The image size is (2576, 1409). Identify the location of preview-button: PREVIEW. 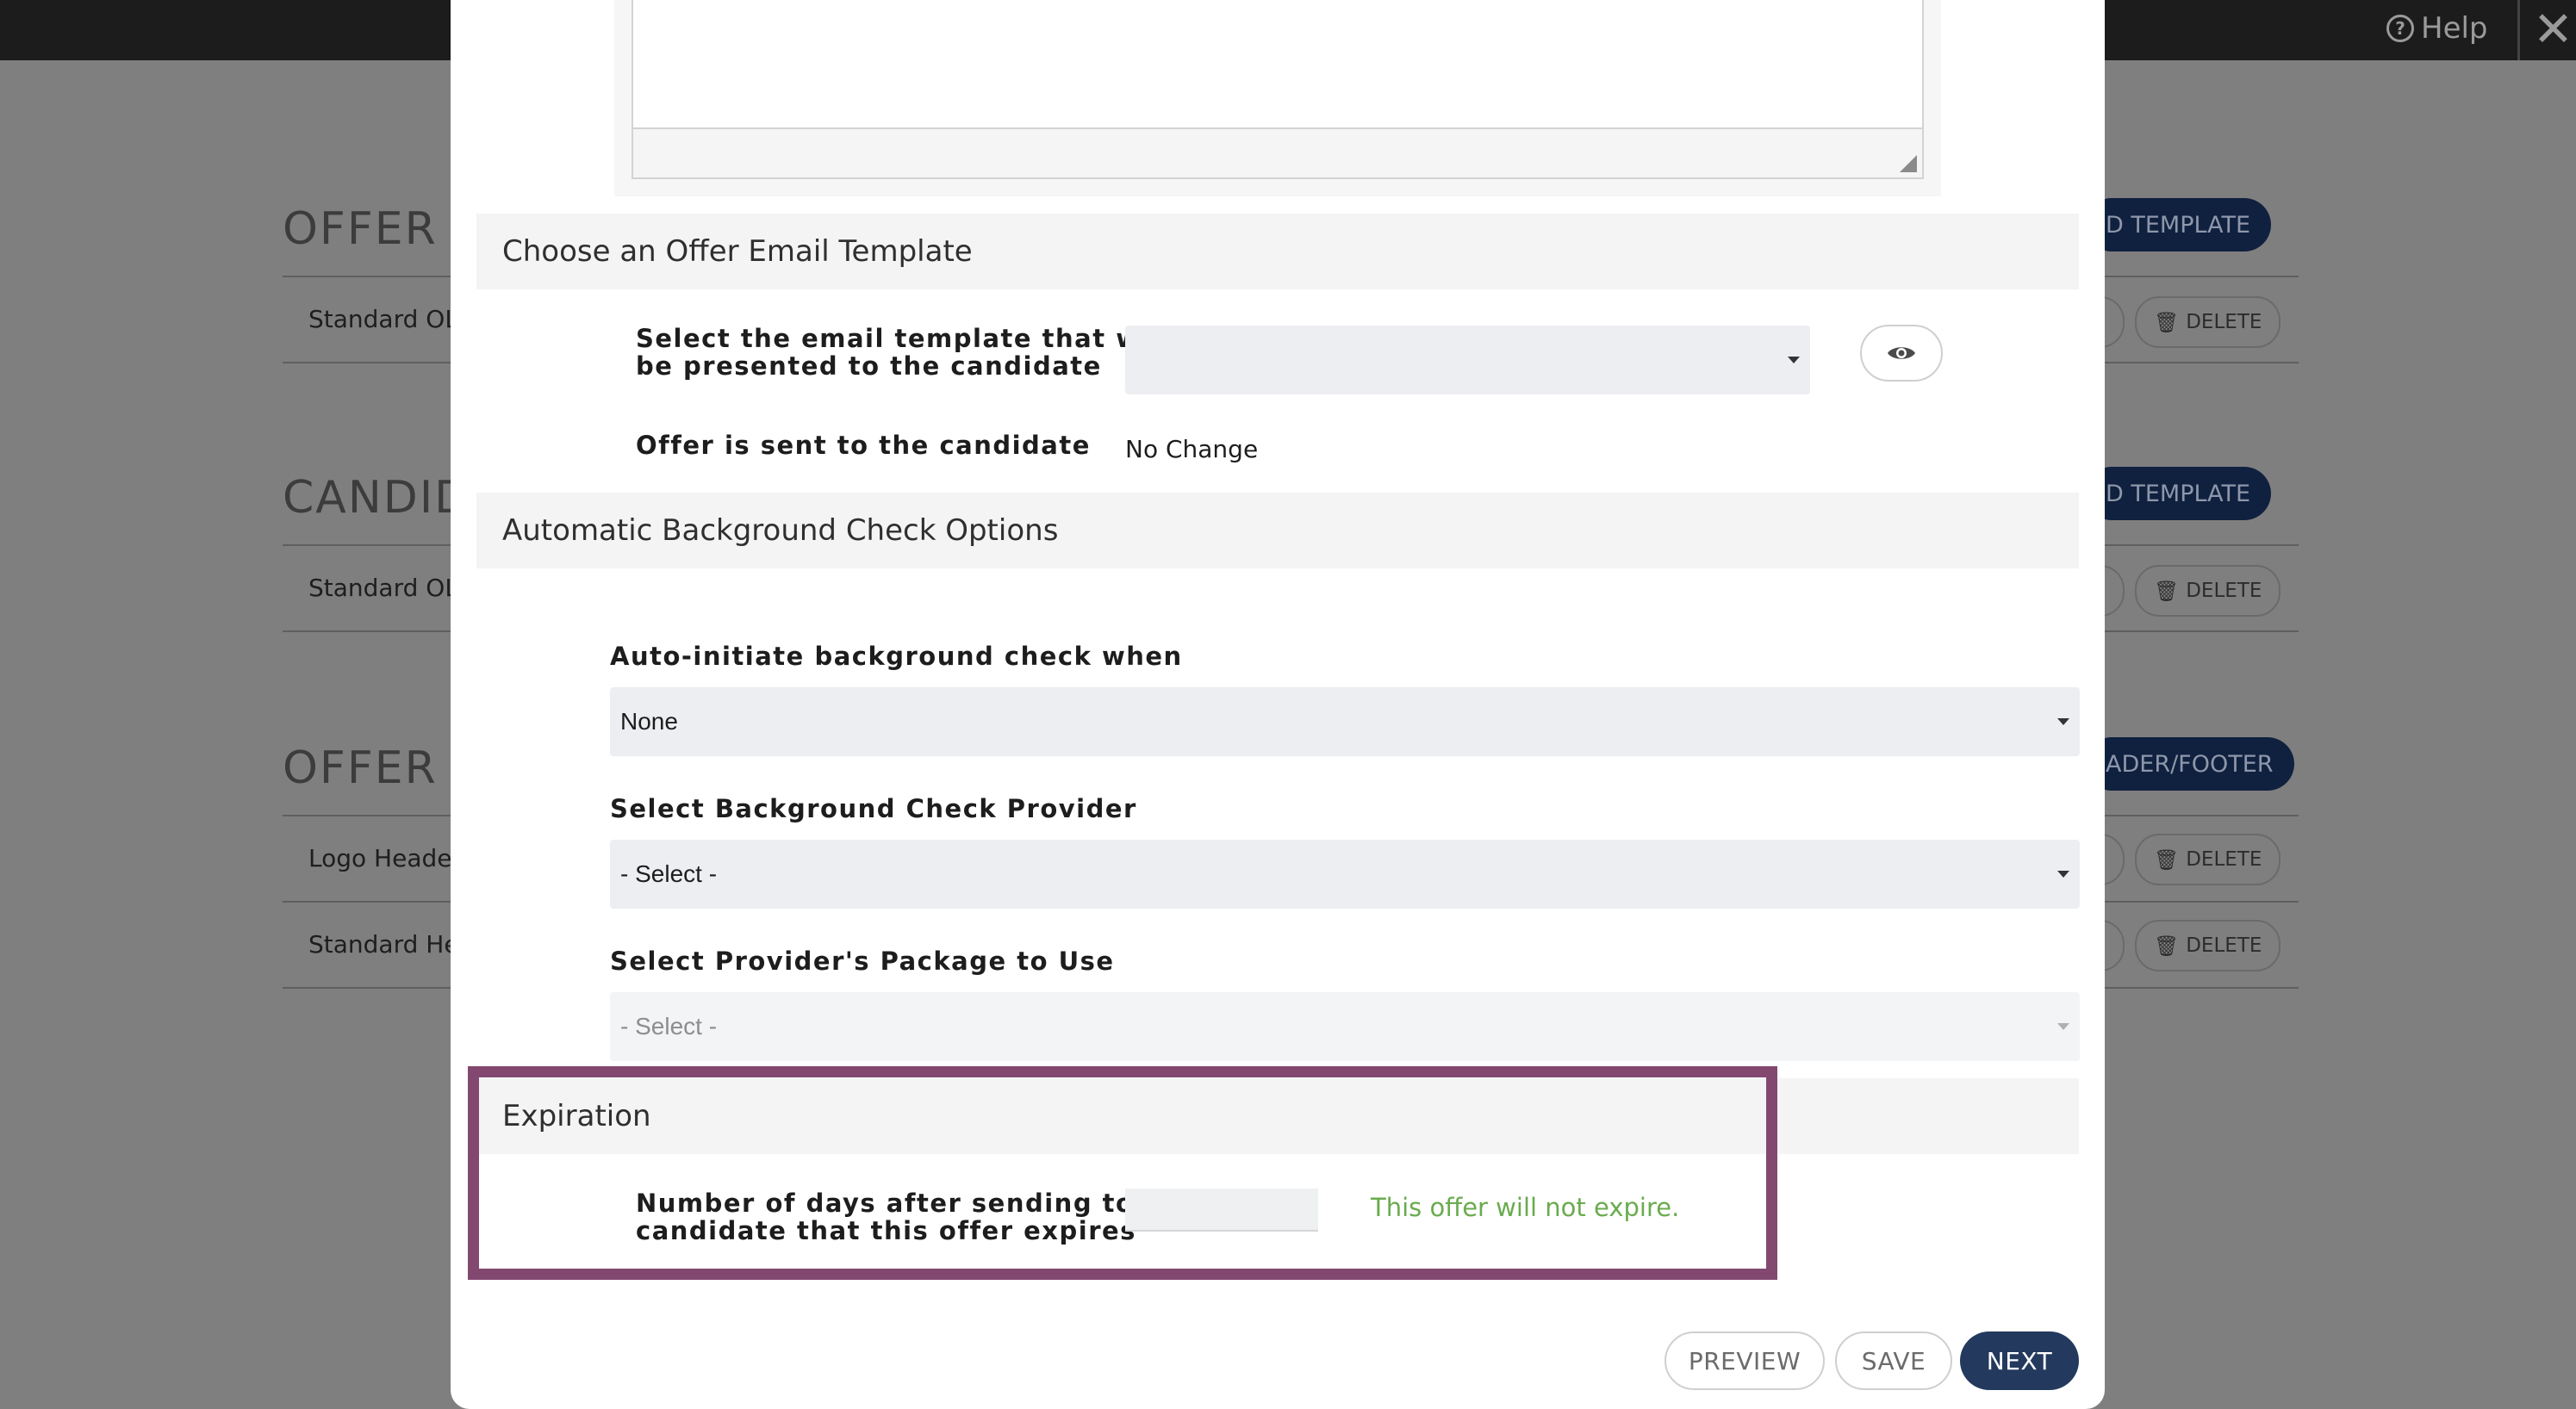
(1745, 1360).